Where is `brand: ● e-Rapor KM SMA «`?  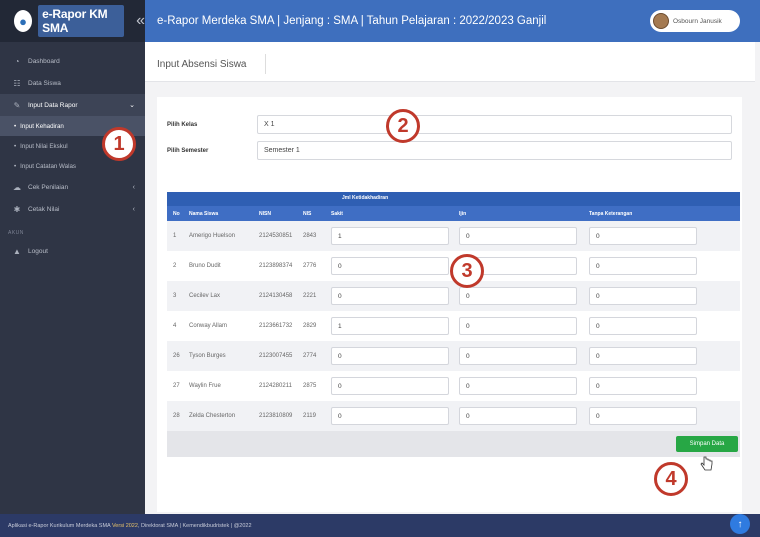 brand: ● e-Rapor KM SMA « is located at coordinates (72, 21).